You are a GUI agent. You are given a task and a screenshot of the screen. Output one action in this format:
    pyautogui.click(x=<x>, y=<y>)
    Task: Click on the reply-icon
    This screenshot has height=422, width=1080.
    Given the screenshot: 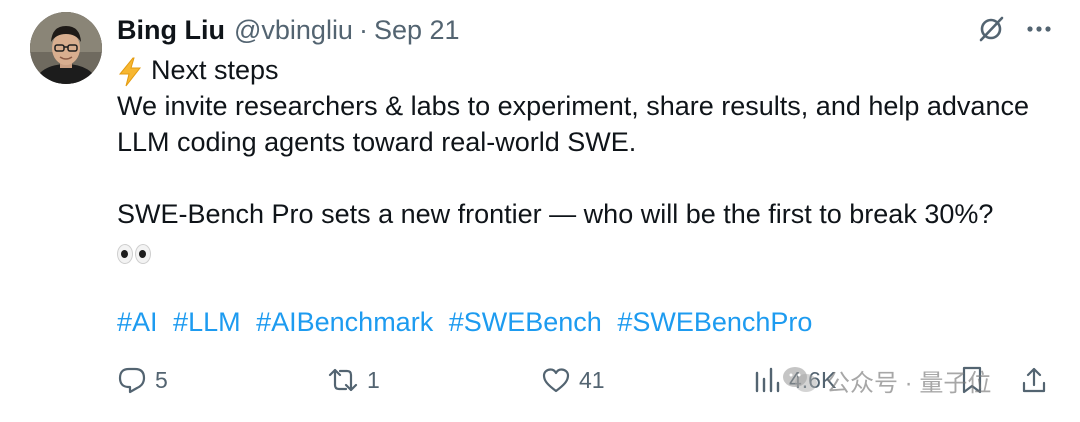 What is the action you would take?
    pyautogui.click(x=132, y=380)
    